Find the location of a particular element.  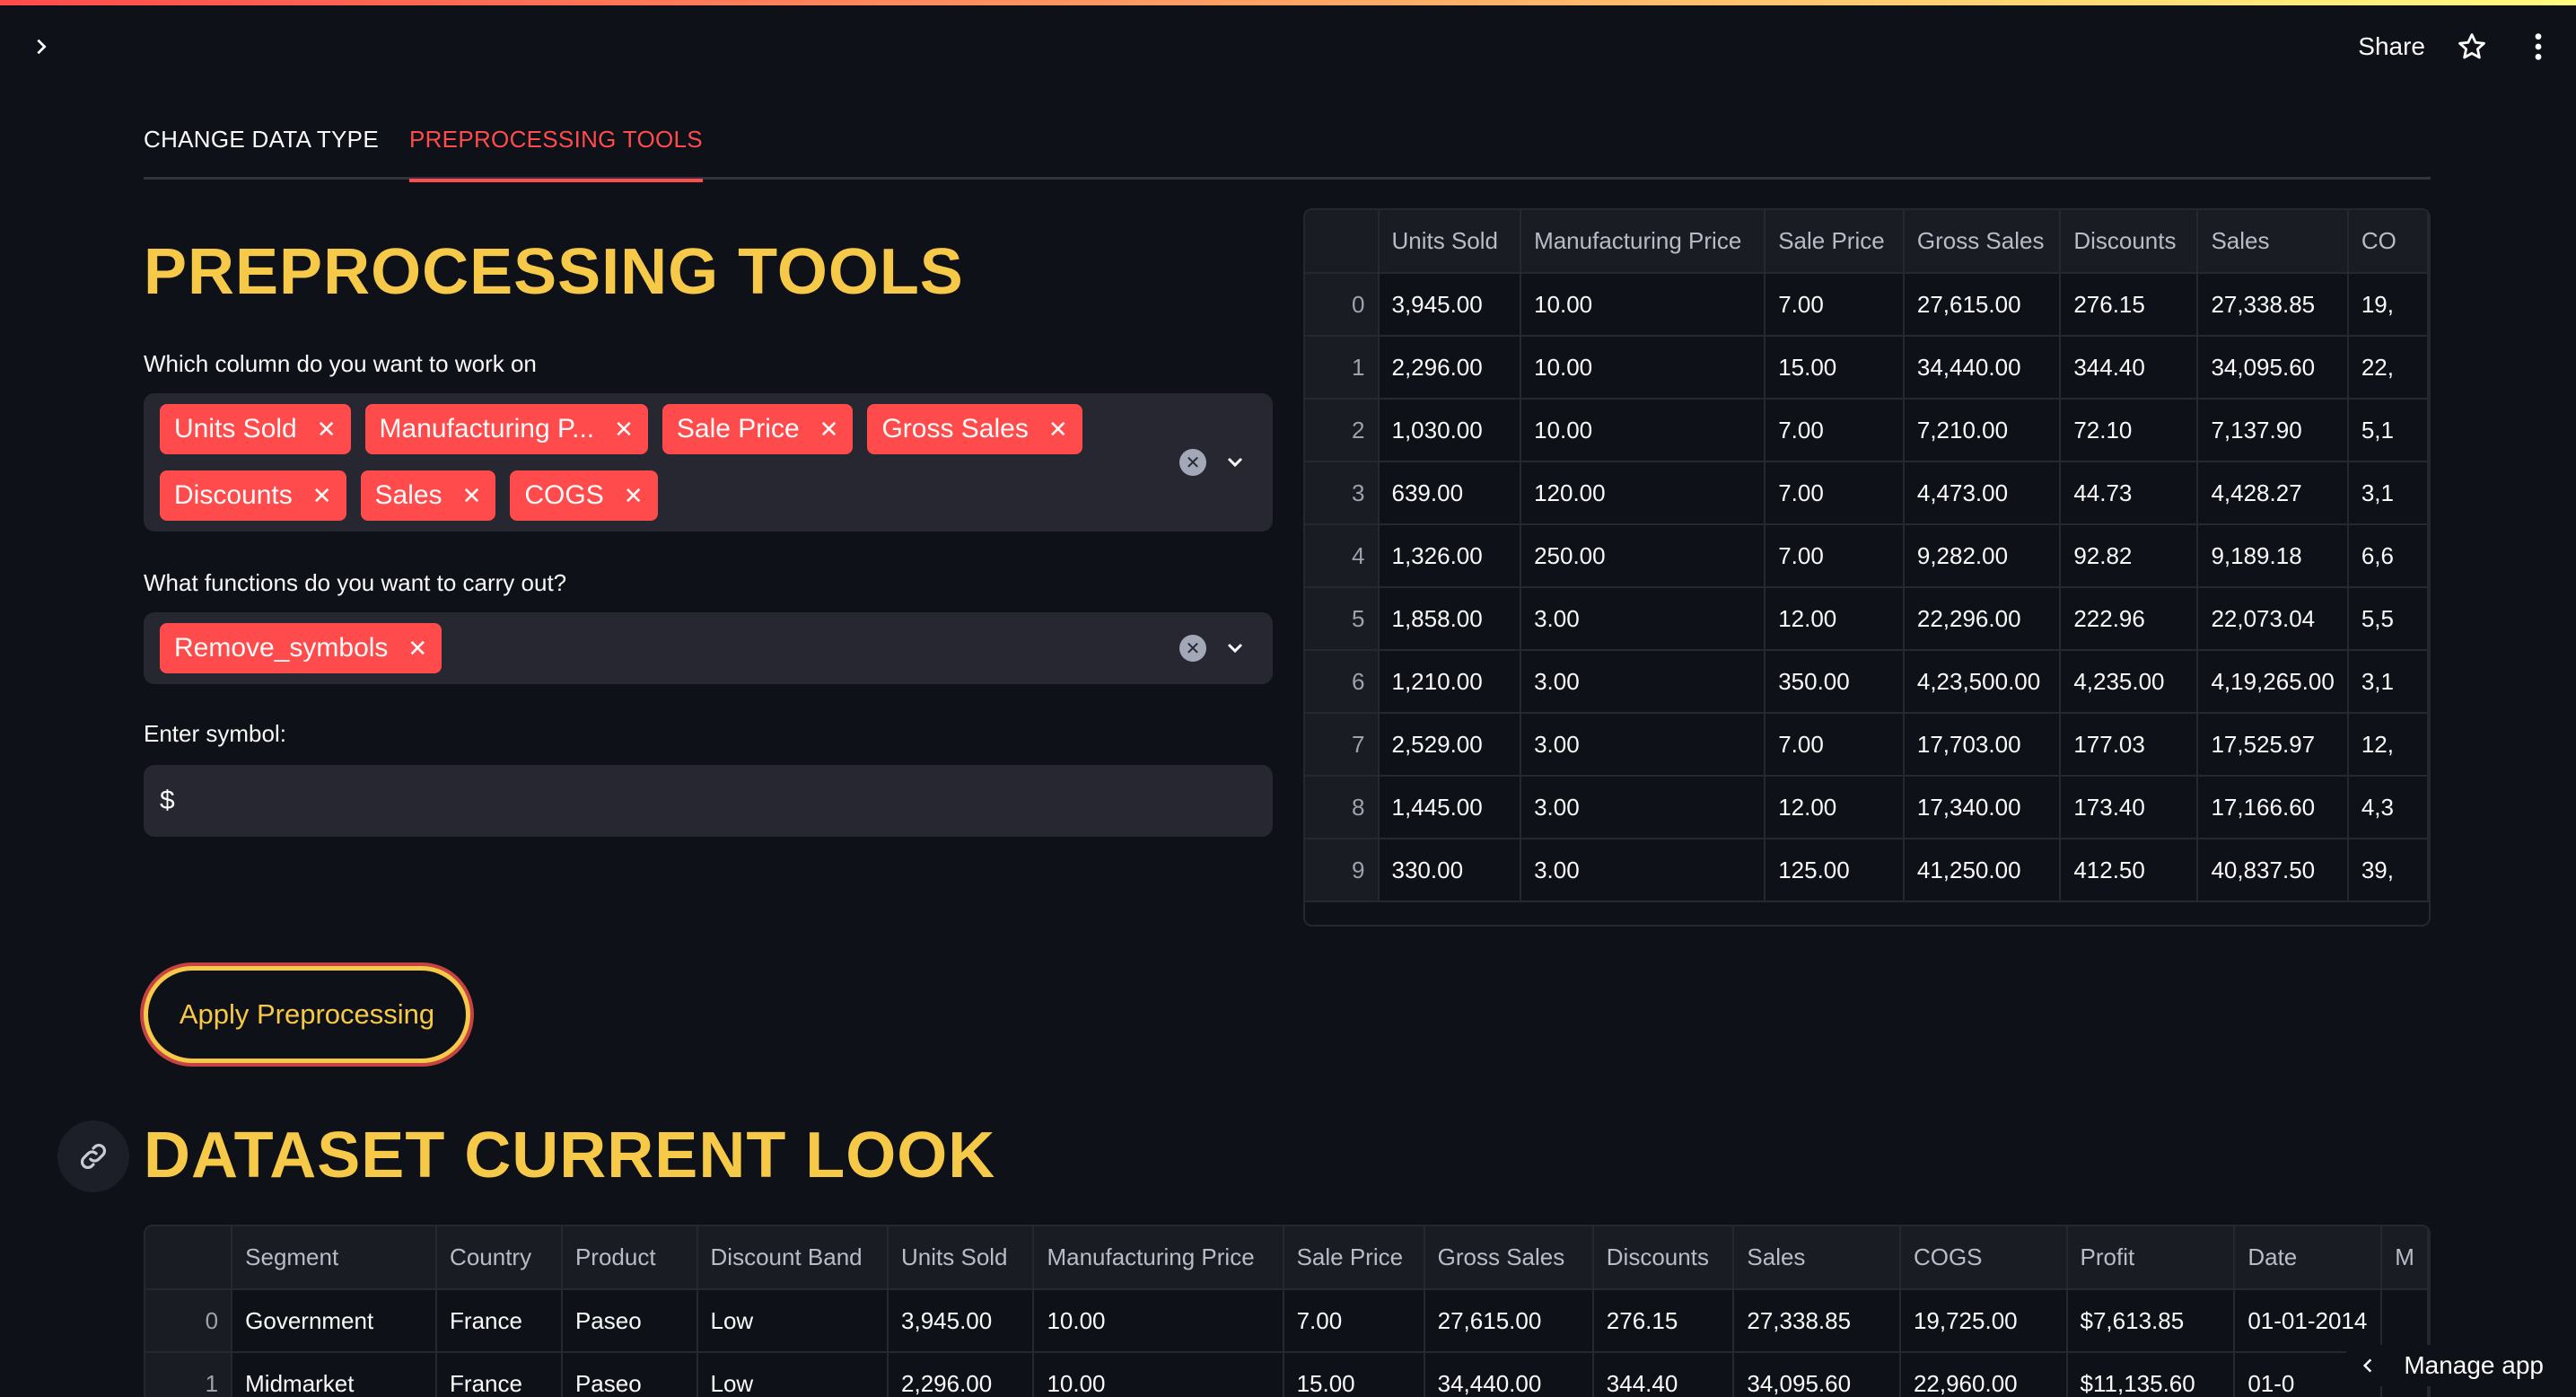

column-header: Segment is located at coordinates (335, 1258).